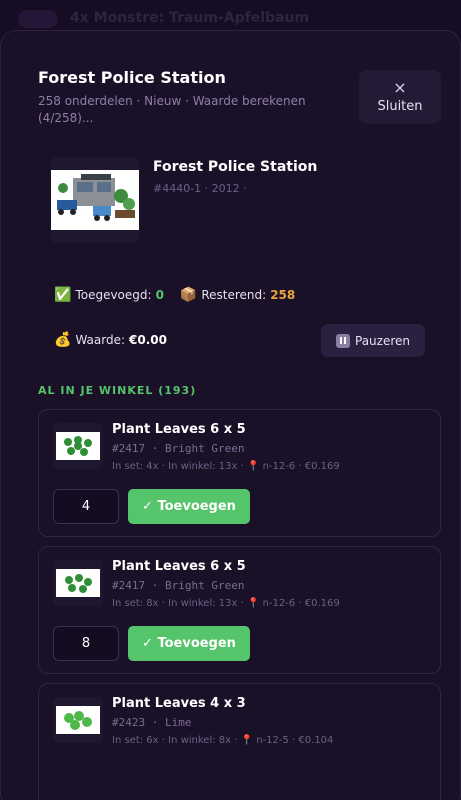 The image size is (461, 800). Describe the element at coordinates (235, 167) in the screenshot. I see `set-name: Forest Police Station` at that location.